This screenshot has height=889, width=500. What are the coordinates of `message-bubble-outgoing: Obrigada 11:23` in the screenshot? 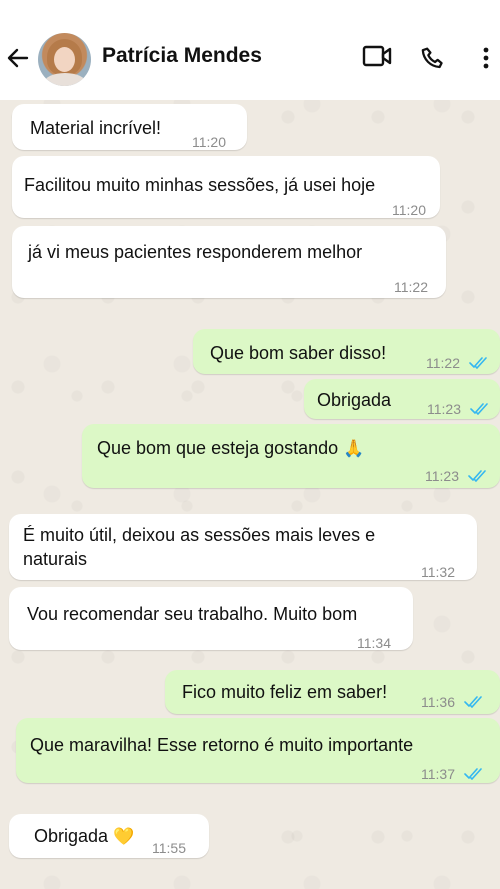 It's located at (402, 399).